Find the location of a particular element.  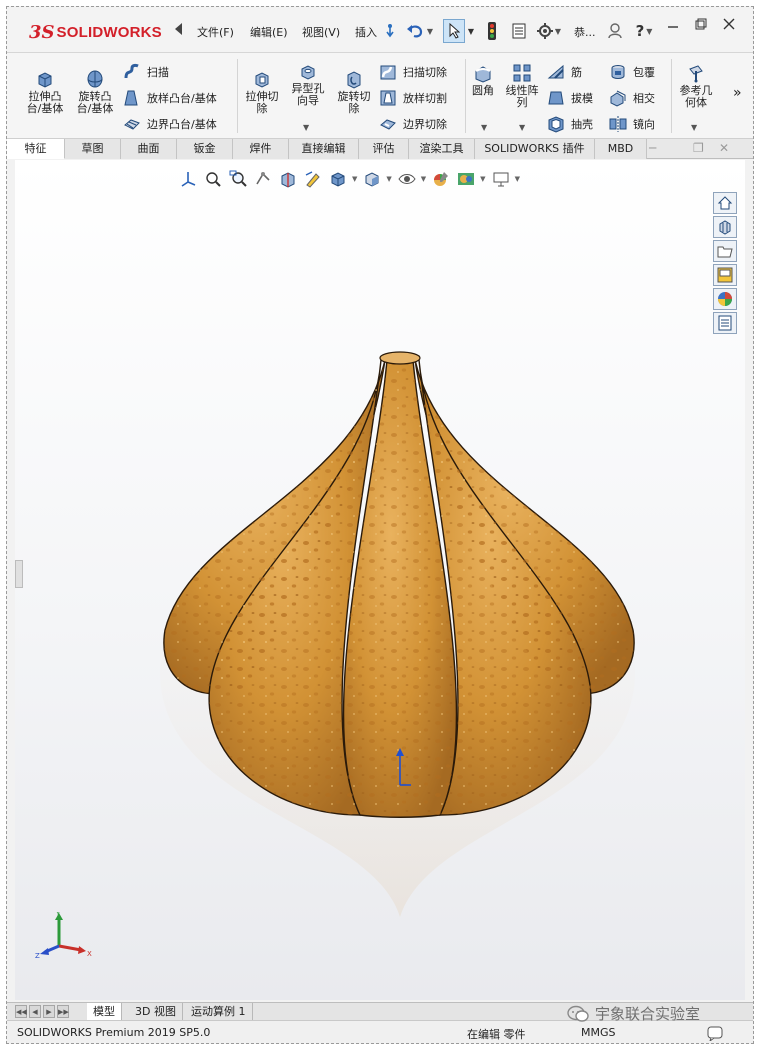

bottom-tab-1: 3D 视图 is located at coordinates (156, 1012).